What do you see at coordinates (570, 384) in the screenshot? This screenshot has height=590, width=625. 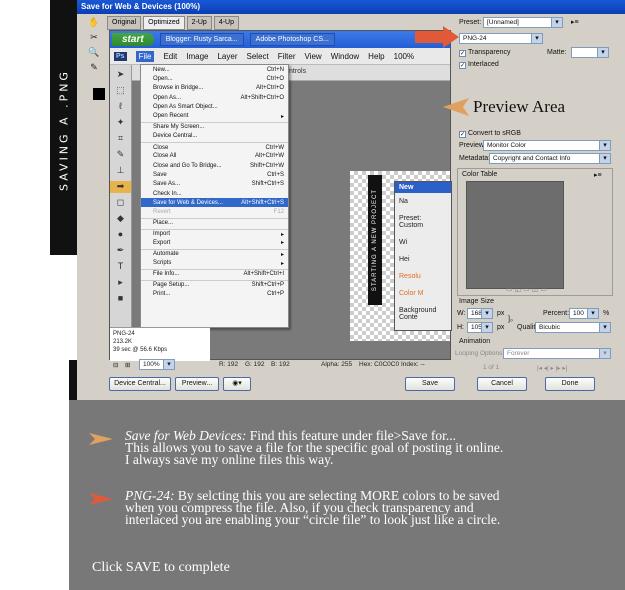 I see `done-button: Done` at bounding box center [570, 384].